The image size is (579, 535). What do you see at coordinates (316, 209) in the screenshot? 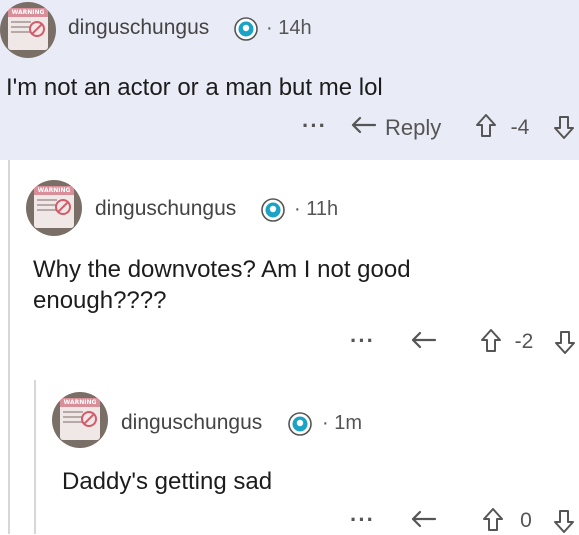
I see `timestamp: · 11h` at bounding box center [316, 209].